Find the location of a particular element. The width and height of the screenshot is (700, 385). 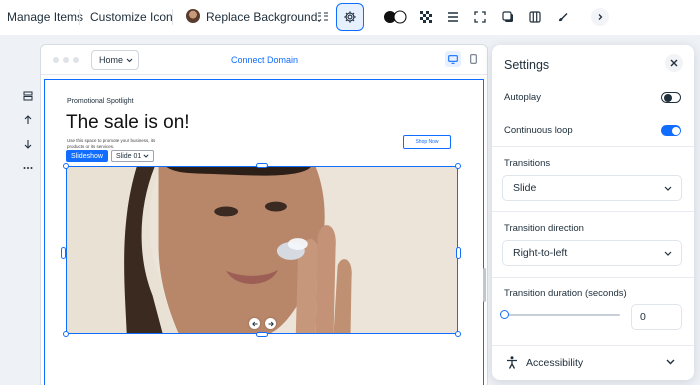

mobile-icon is located at coordinates (473, 59).